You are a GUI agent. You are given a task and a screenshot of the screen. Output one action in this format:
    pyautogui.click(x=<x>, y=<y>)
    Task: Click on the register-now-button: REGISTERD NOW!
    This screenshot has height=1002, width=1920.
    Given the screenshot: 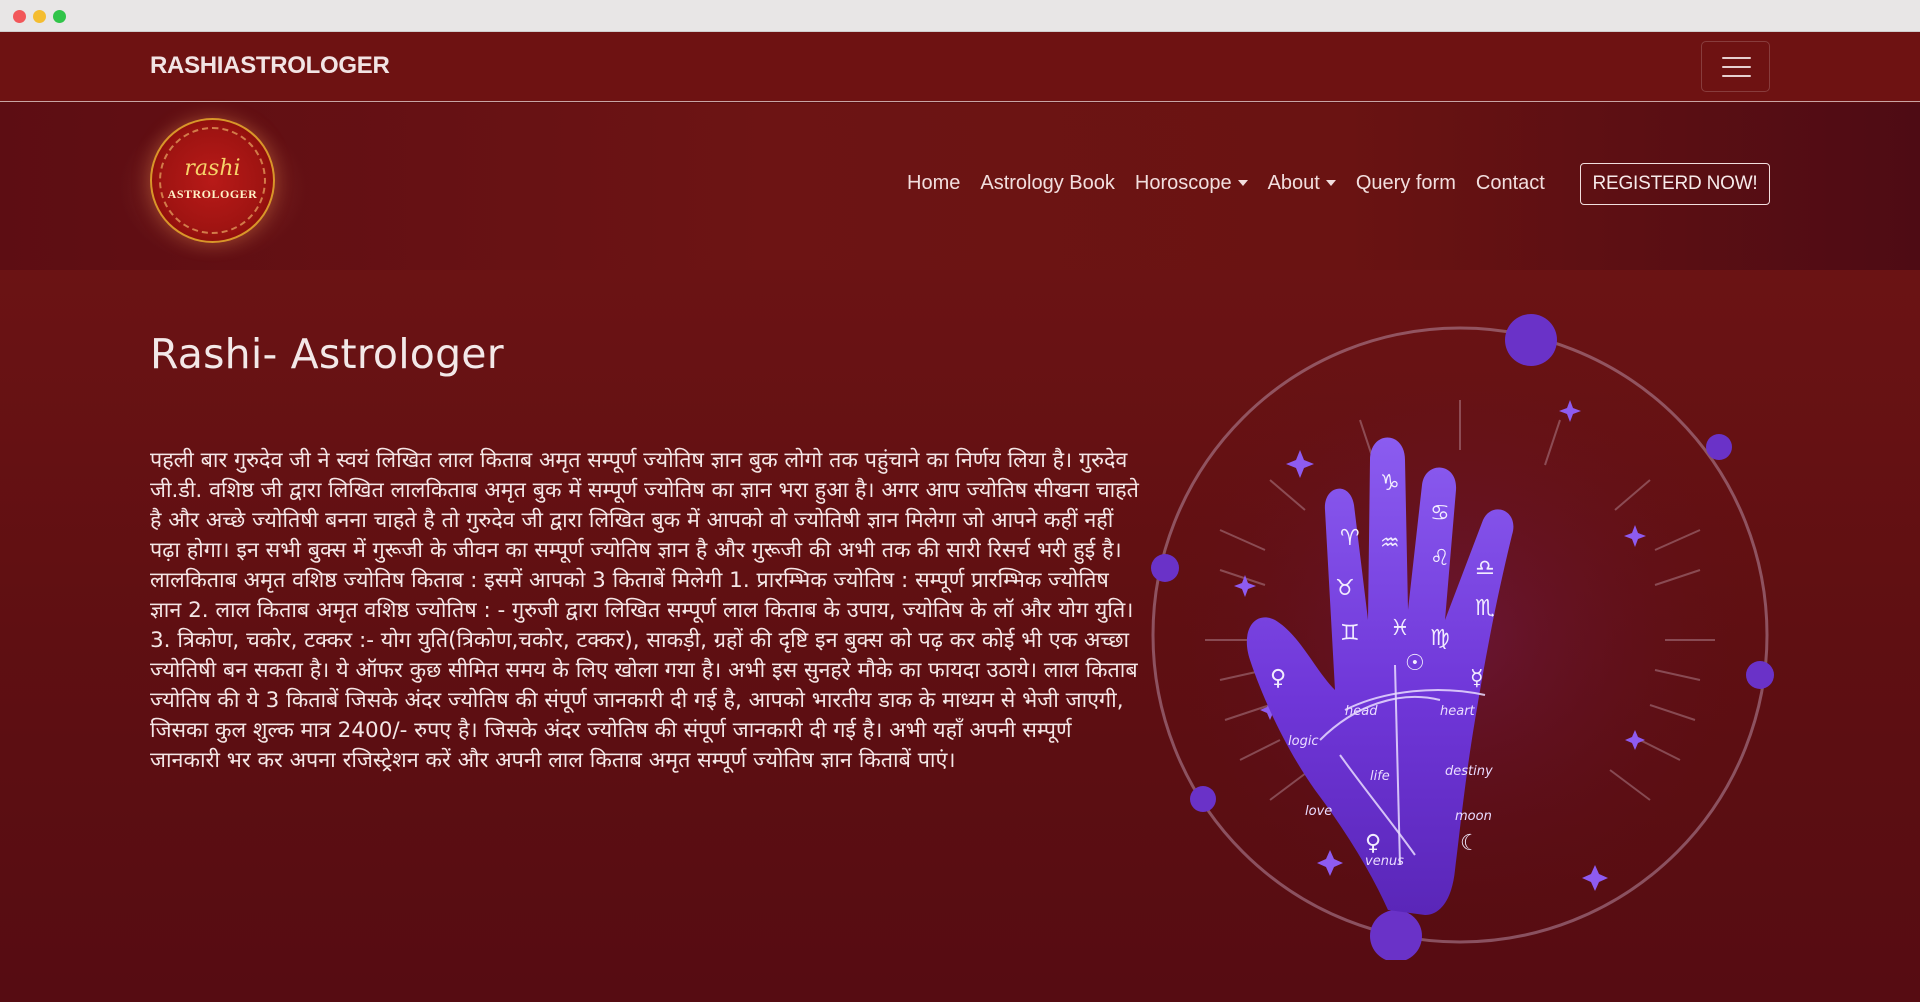 What is the action you would take?
    pyautogui.click(x=1675, y=184)
    